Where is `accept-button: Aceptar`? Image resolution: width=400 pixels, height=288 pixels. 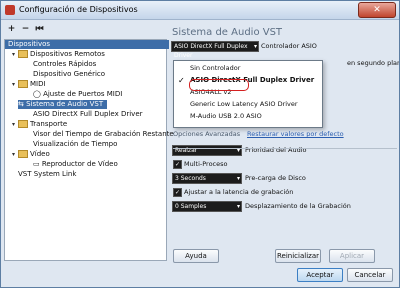 accept-button: Aceptar is located at coordinates (320, 275).